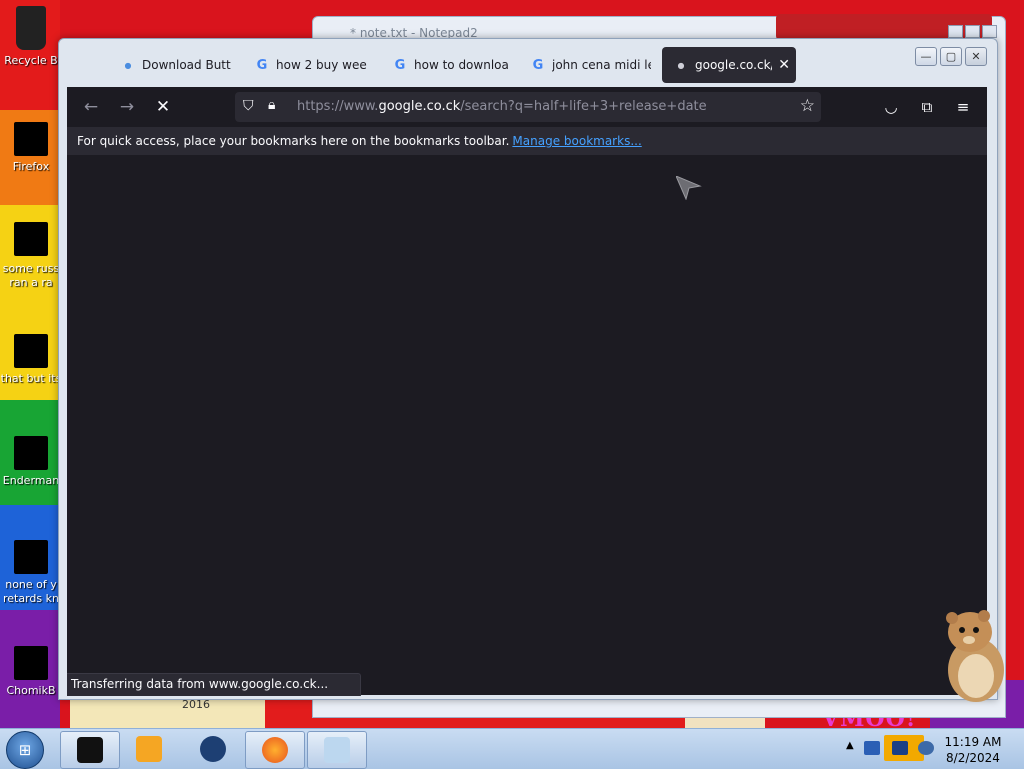 This screenshot has height=769, width=1024. Describe the element at coordinates (989, 31) in the screenshot. I see `close-icon` at that location.